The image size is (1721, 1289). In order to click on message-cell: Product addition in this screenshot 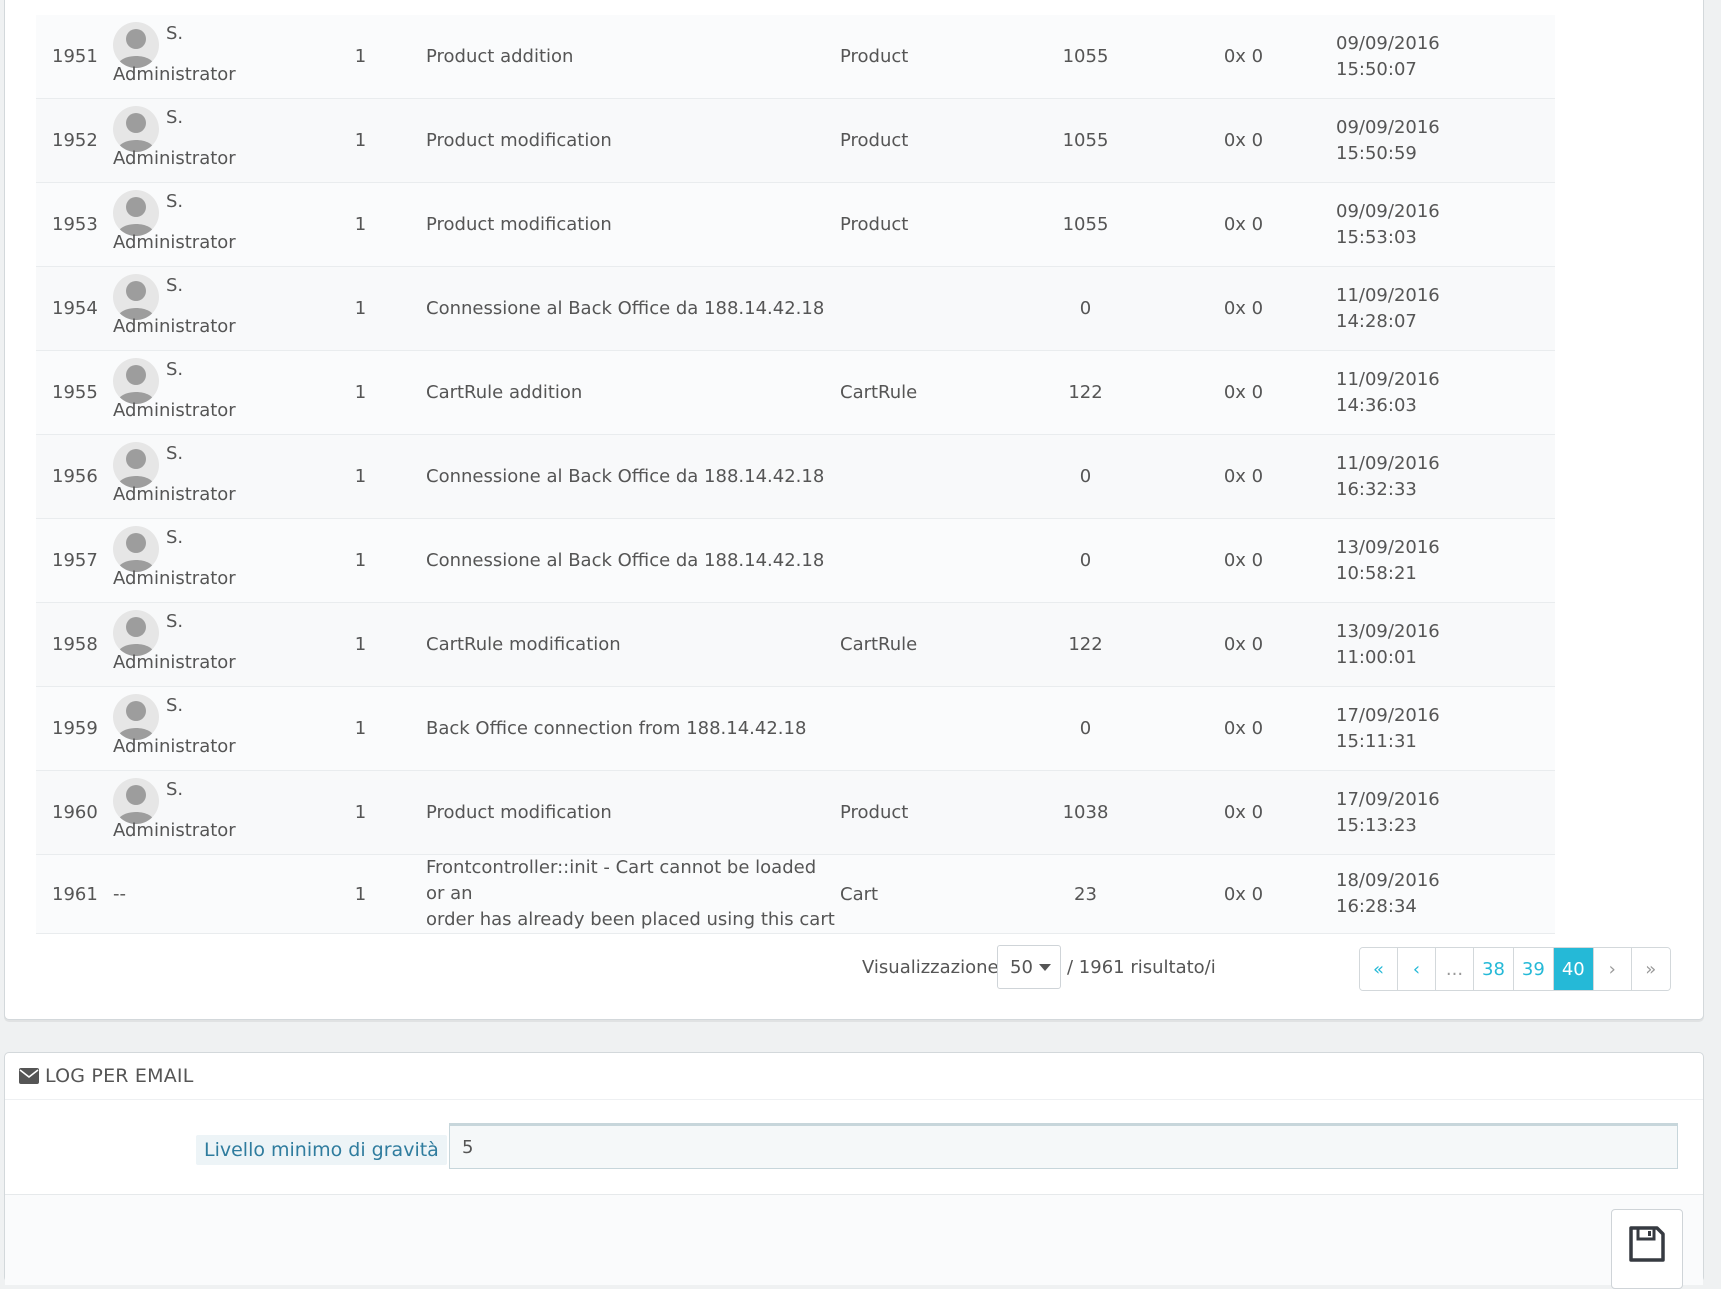, I will do `click(616, 57)`.